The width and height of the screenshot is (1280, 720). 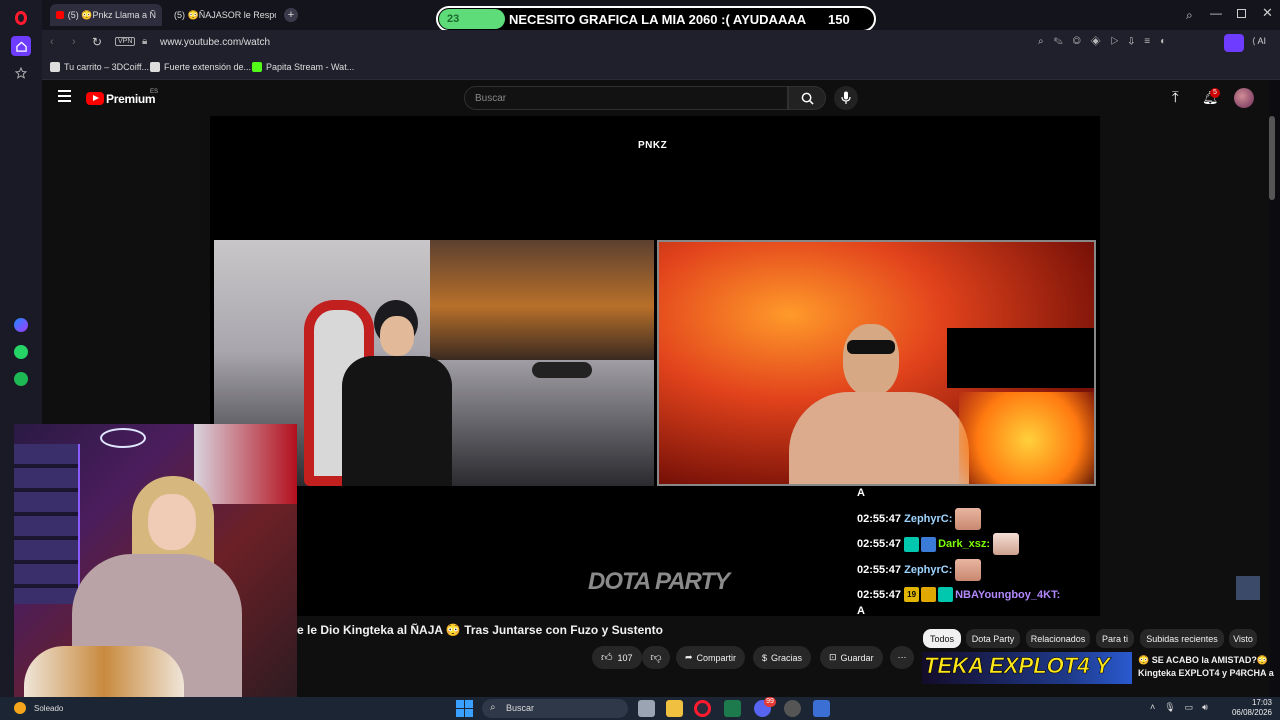 What do you see at coordinates (172, 522) in the screenshot?
I see `streamer-face` at bounding box center [172, 522].